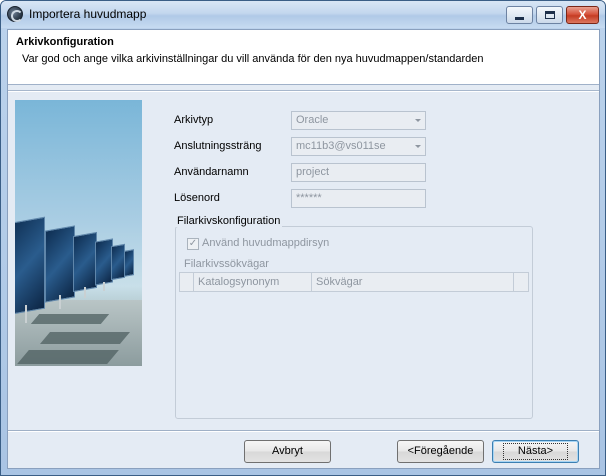 The height and width of the screenshot is (476, 606). I want to click on close-button: X, so click(582, 15).